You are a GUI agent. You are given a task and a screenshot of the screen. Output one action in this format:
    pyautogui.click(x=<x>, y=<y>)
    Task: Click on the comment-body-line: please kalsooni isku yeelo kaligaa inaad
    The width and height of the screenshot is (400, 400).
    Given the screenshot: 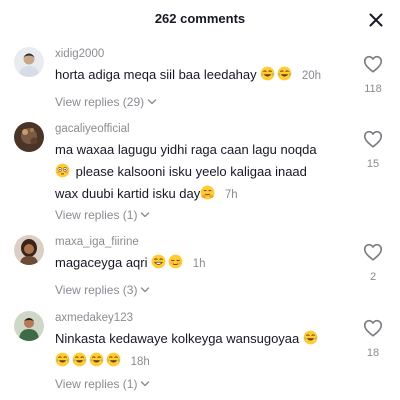 What is the action you would take?
    pyautogui.click(x=191, y=171)
    